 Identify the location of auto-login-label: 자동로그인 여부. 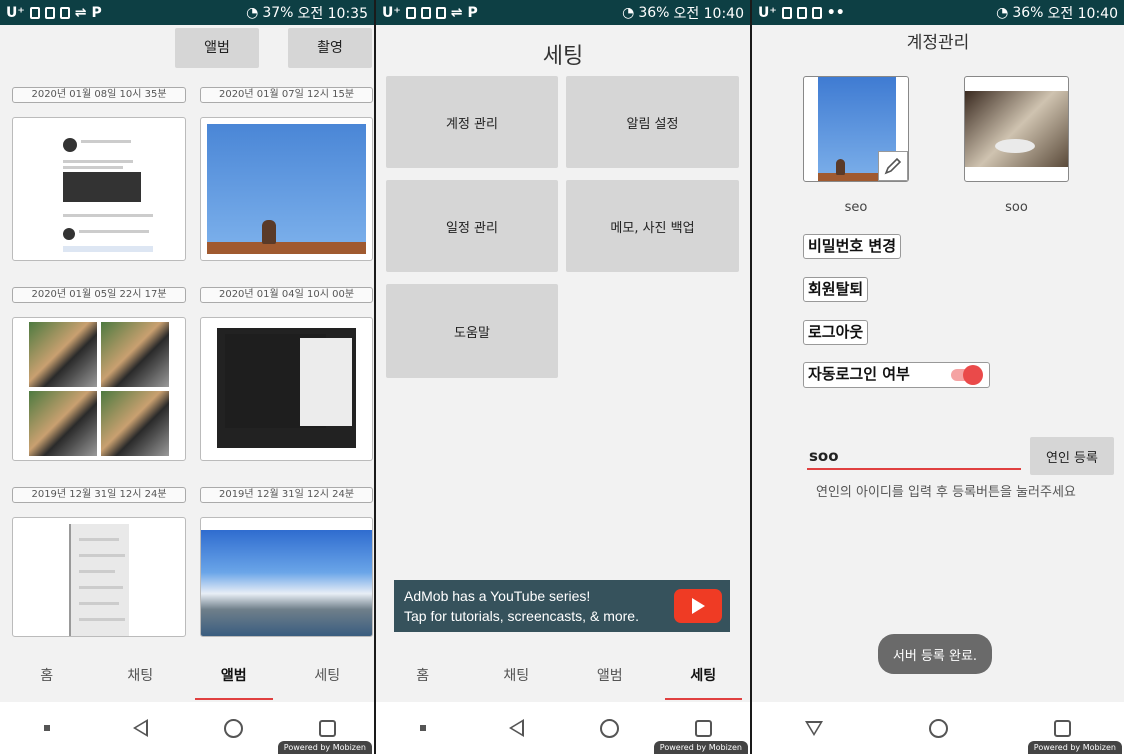
(859, 374).